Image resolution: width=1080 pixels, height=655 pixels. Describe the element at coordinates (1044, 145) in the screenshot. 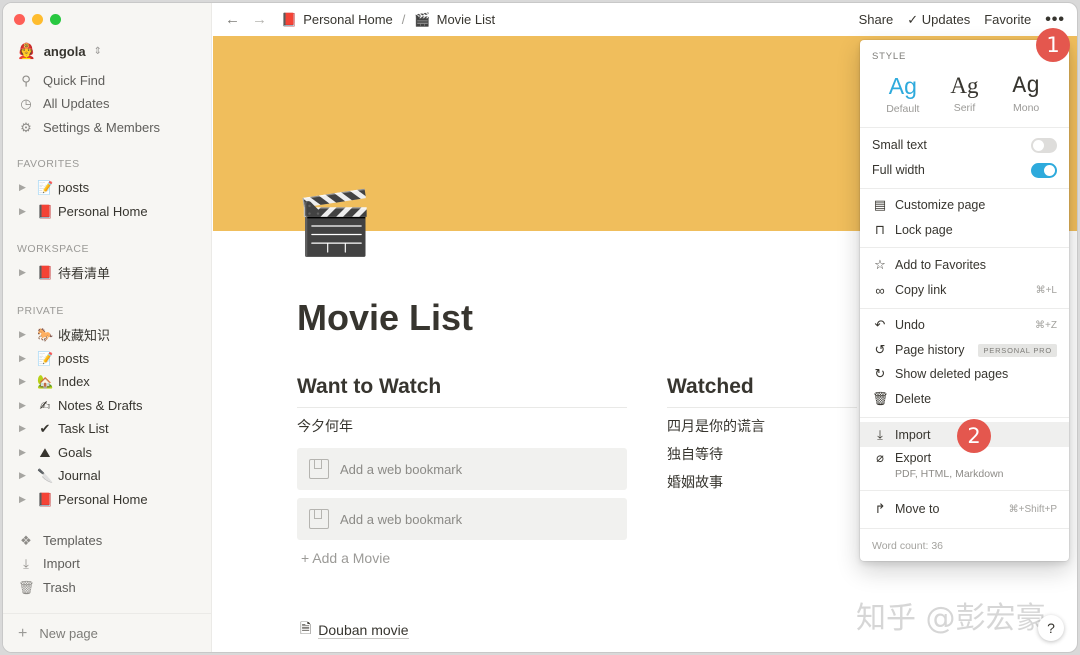

I see `small-text-toggle` at that location.